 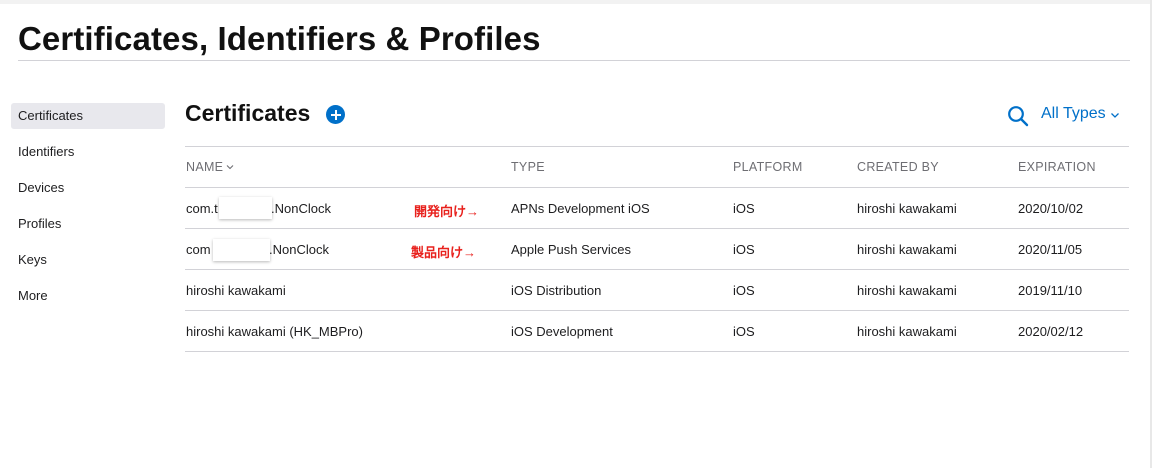 I want to click on column-header-expiration: EXPIRATION, so click(x=1057, y=167).